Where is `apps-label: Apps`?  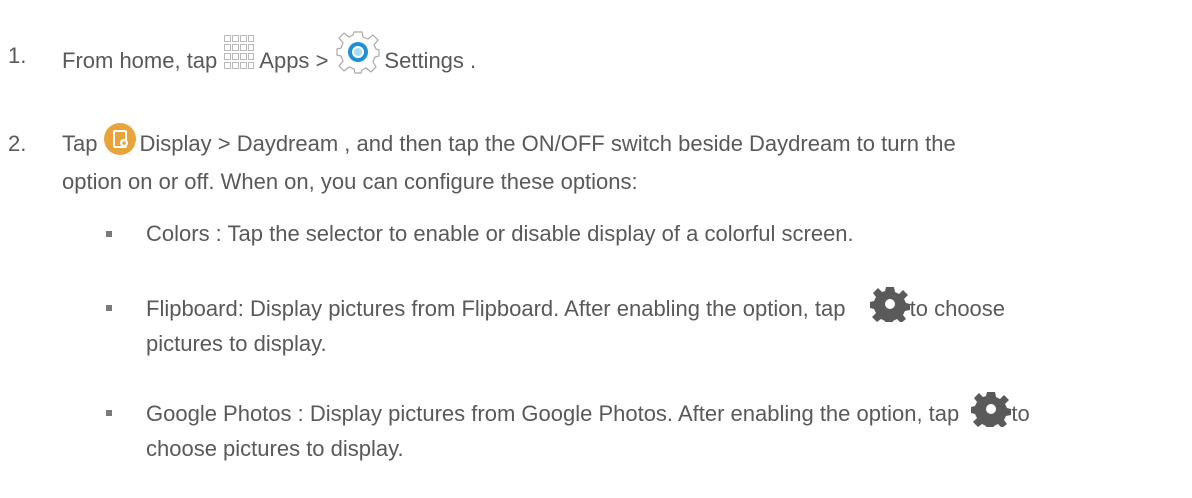 apps-label: Apps is located at coordinates (284, 60).